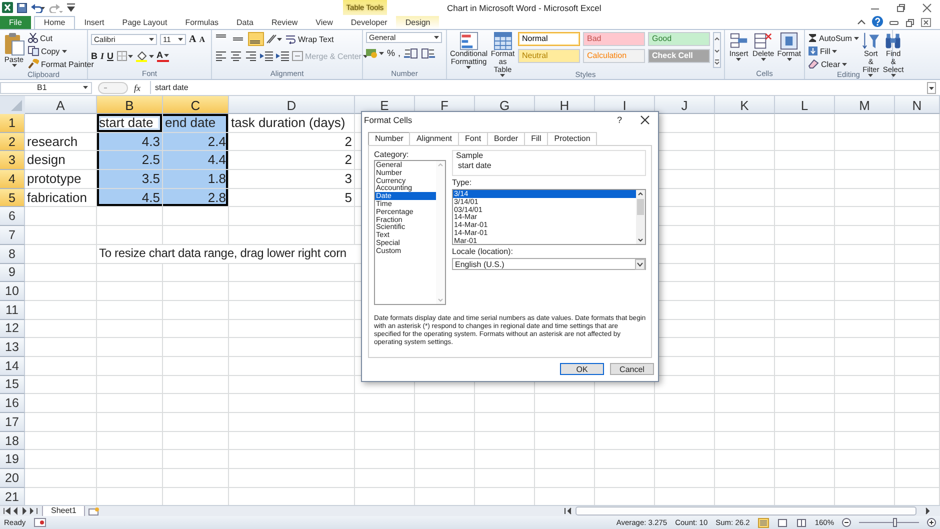  I want to click on ribbon-tab: Page Layout, so click(144, 22).